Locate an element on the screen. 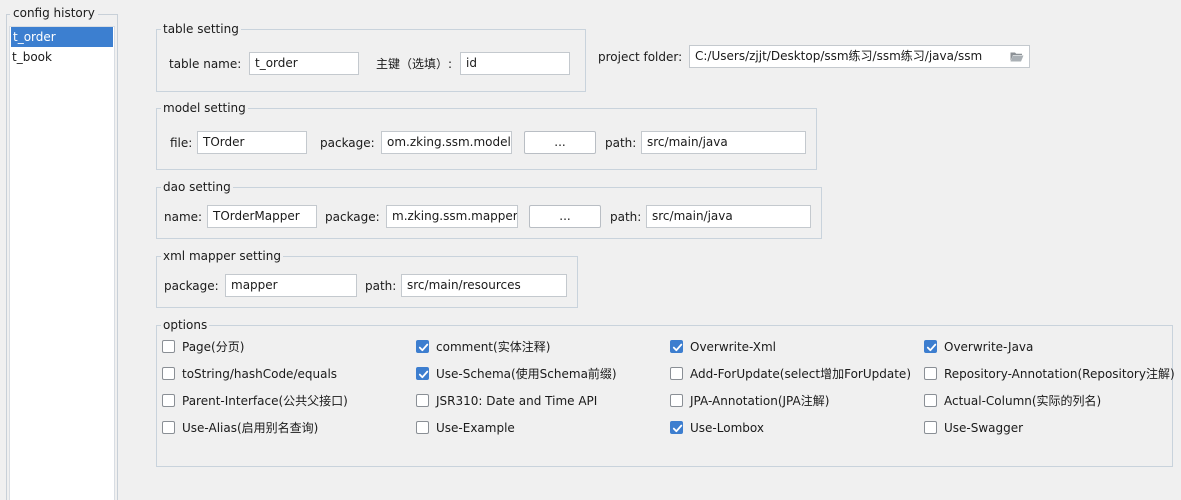 The image size is (1181, 500). history-item-t-order: t_order is located at coordinates (62, 37).